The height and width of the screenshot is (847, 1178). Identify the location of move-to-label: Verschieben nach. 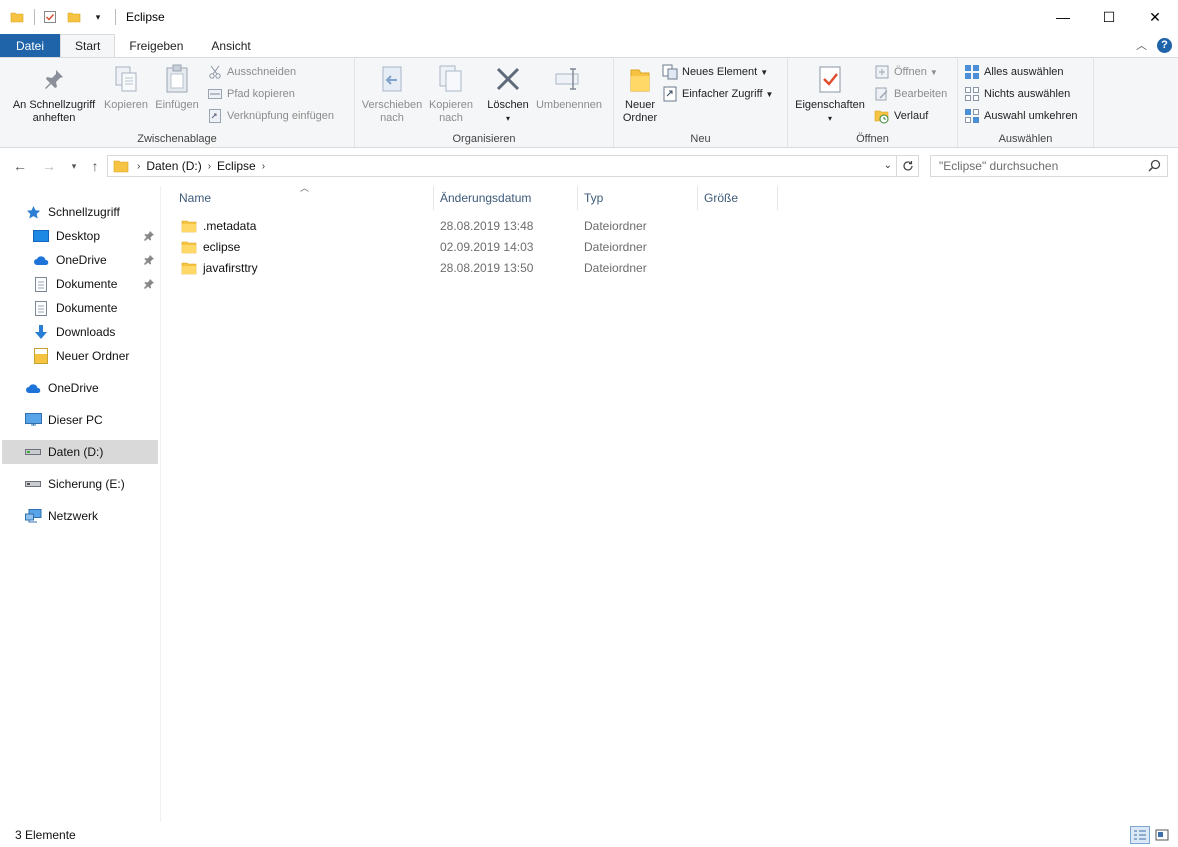
(392, 111).